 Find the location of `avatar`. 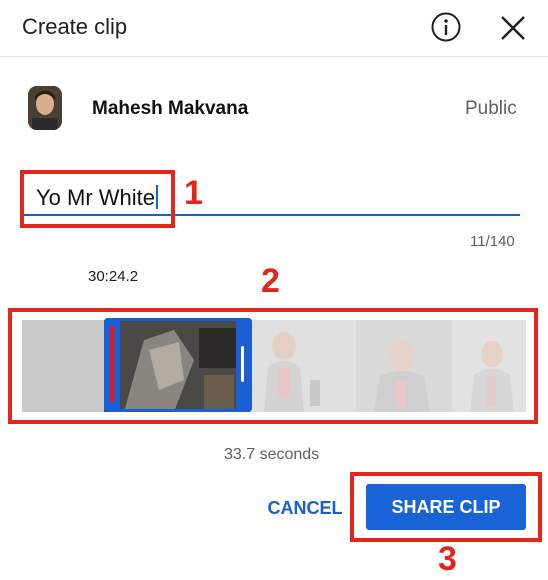

avatar is located at coordinates (45, 108).